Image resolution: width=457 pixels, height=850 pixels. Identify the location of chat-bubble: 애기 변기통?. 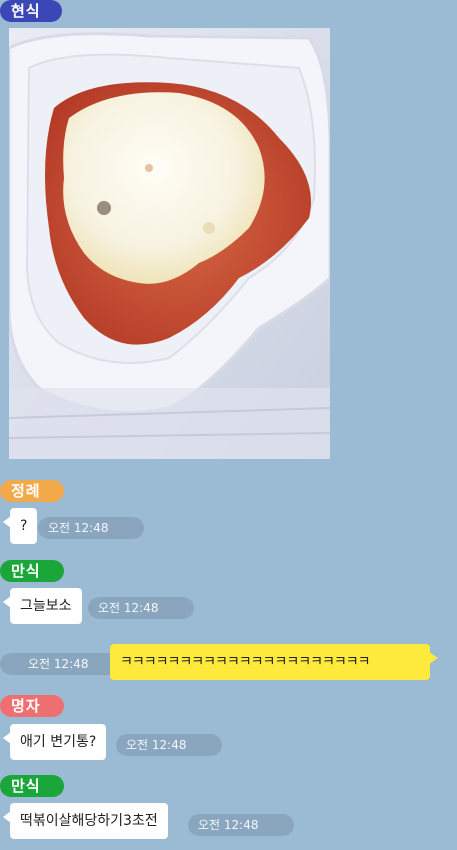
(54, 742).